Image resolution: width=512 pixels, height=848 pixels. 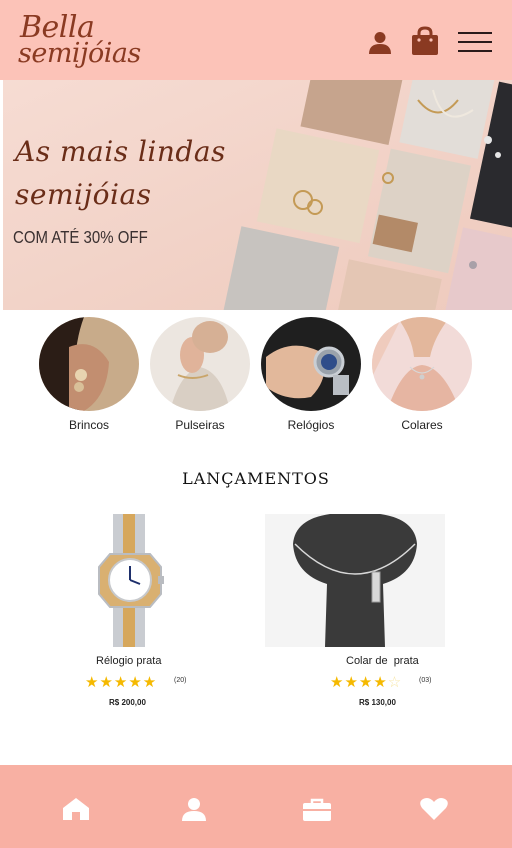 What do you see at coordinates (131, 580) in the screenshot?
I see `product-relogio-image` at bounding box center [131, 580].